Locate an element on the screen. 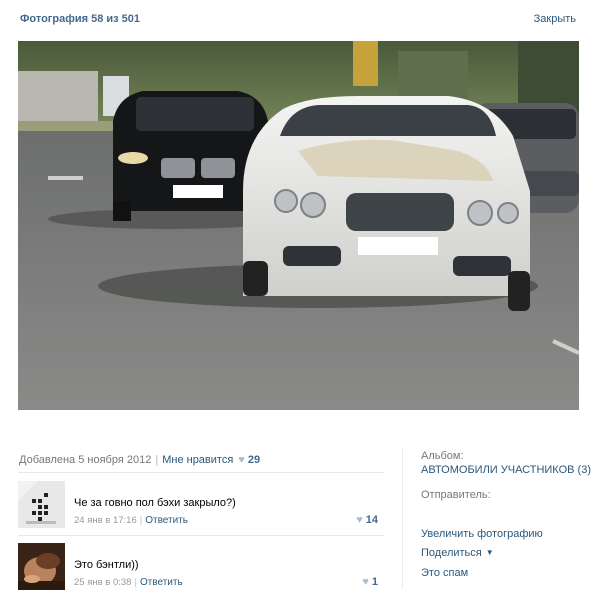 Image resolution: width=604 pixels, height=595 pixels. sidebar-divider is located at coordinates (402, 518).